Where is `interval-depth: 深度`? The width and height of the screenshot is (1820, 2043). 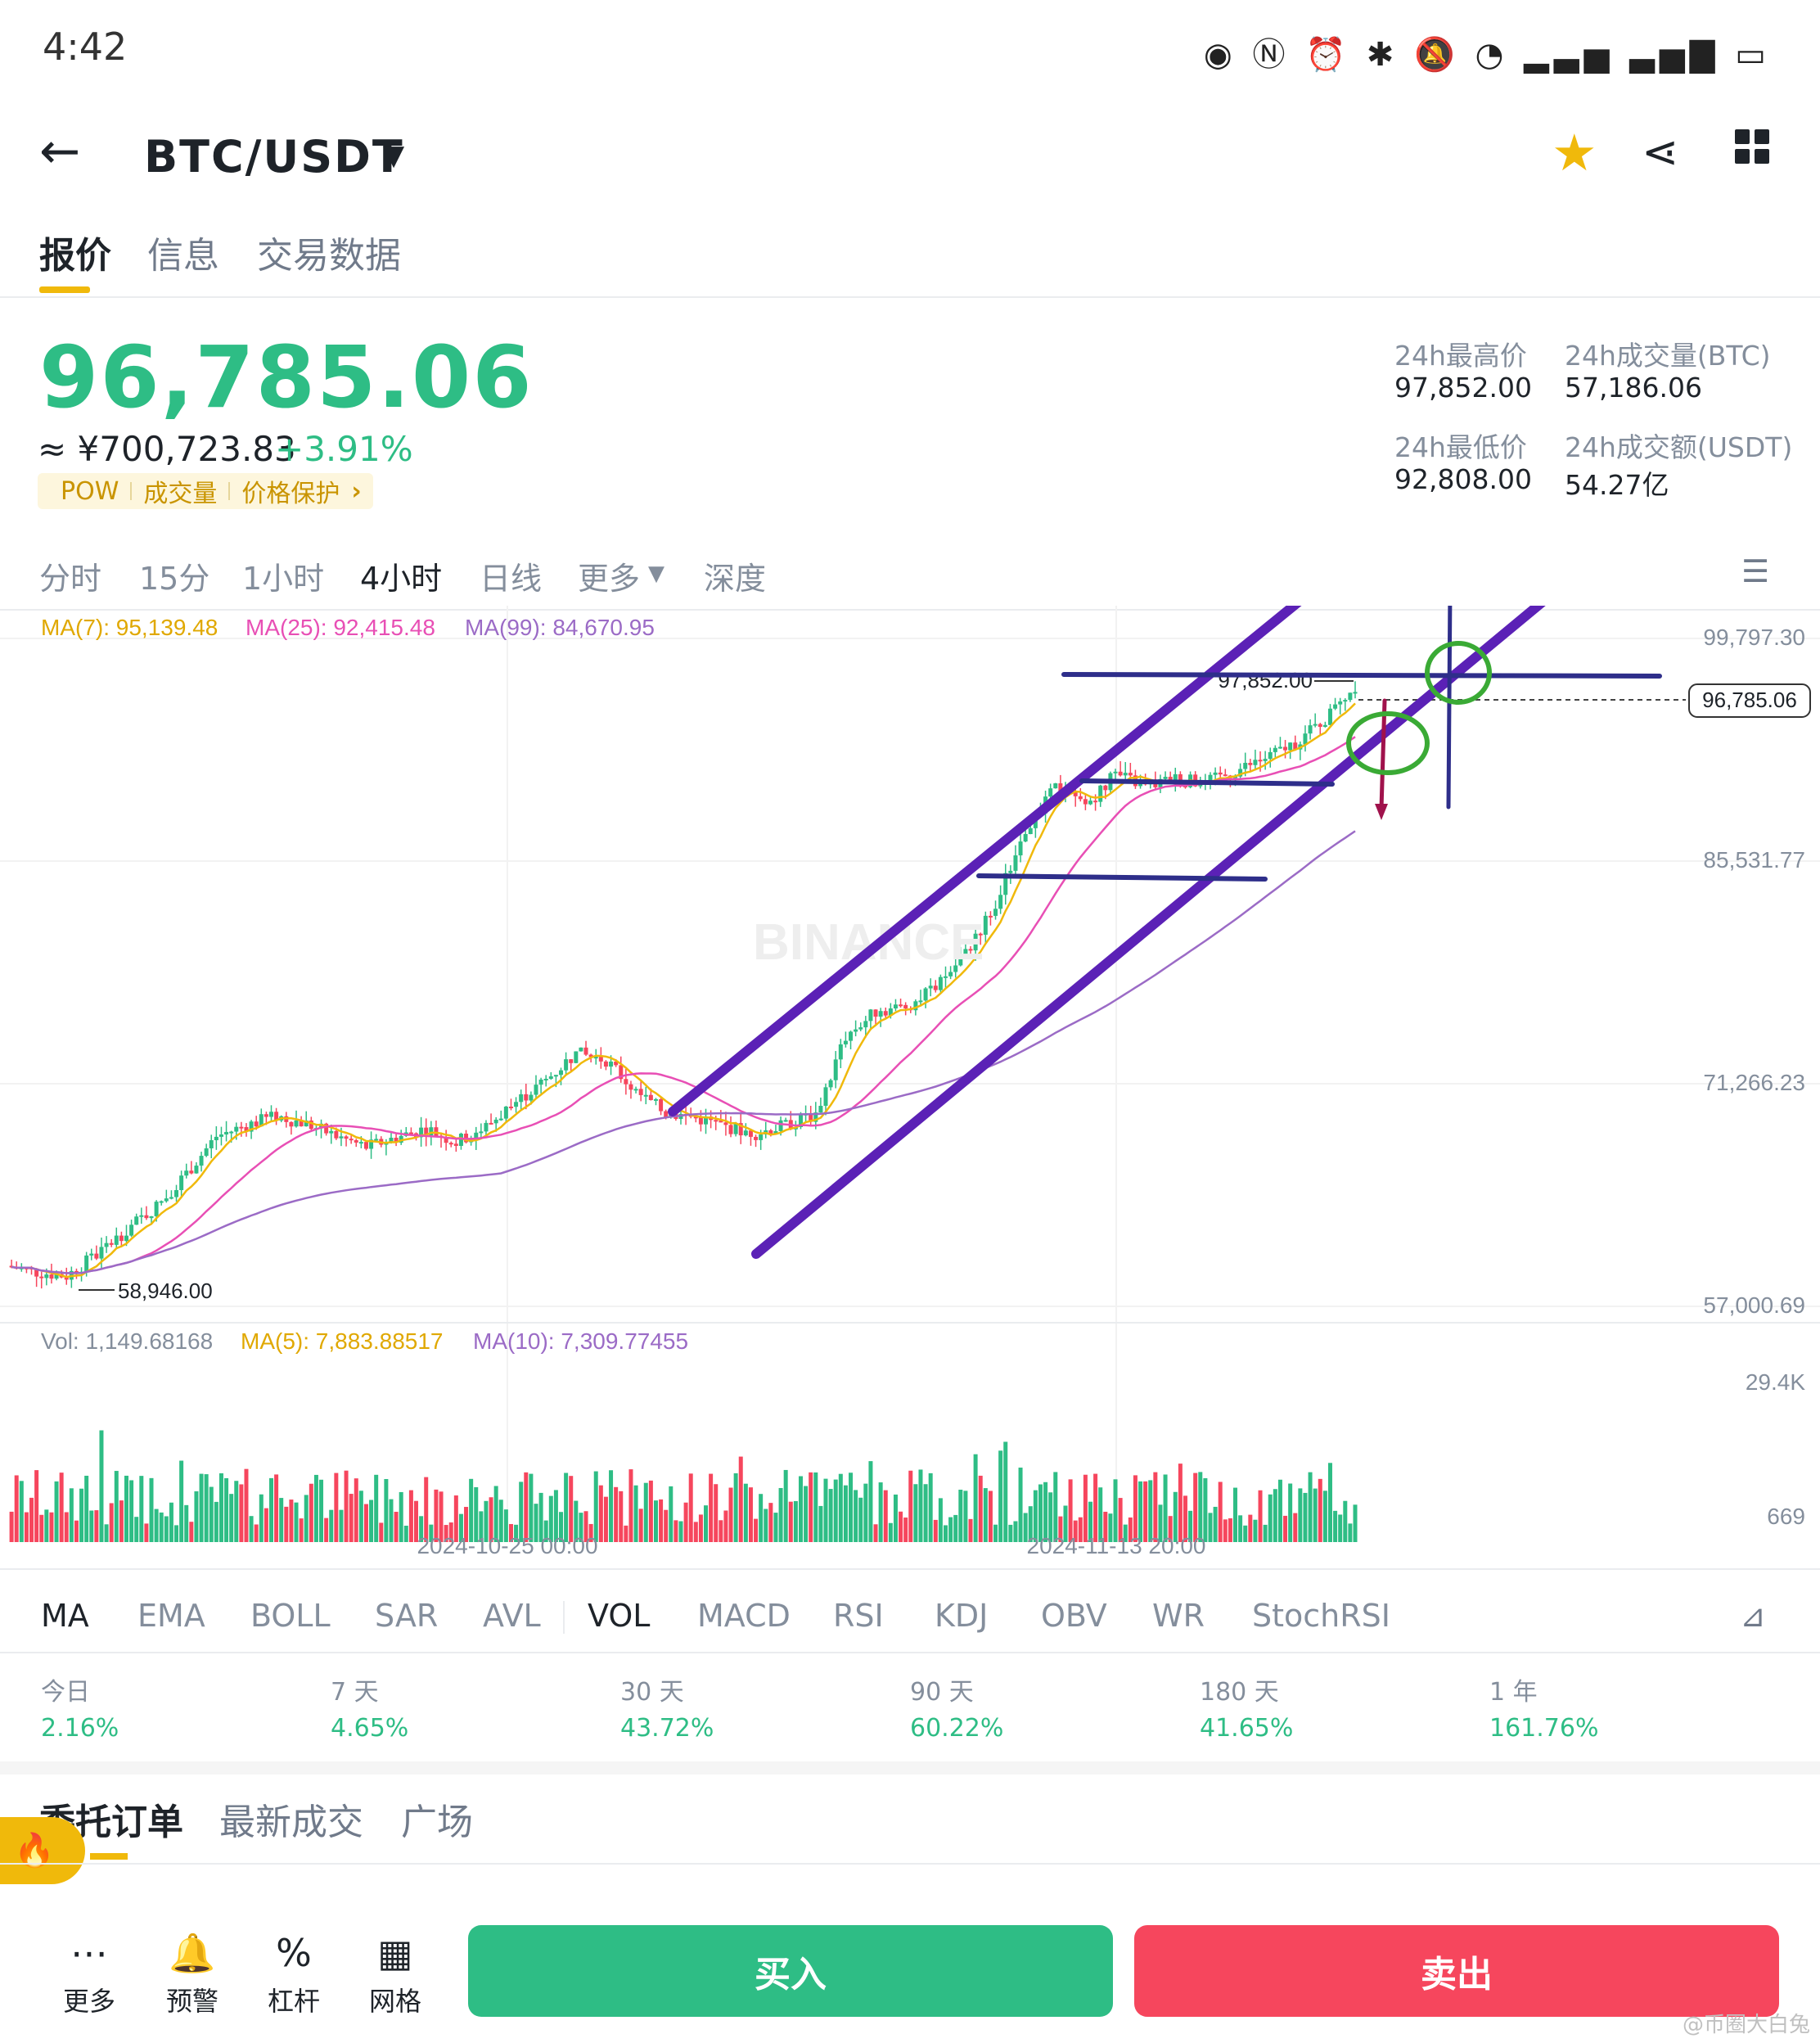 interval-depth: 深度 is located at coordinates (735, 575).